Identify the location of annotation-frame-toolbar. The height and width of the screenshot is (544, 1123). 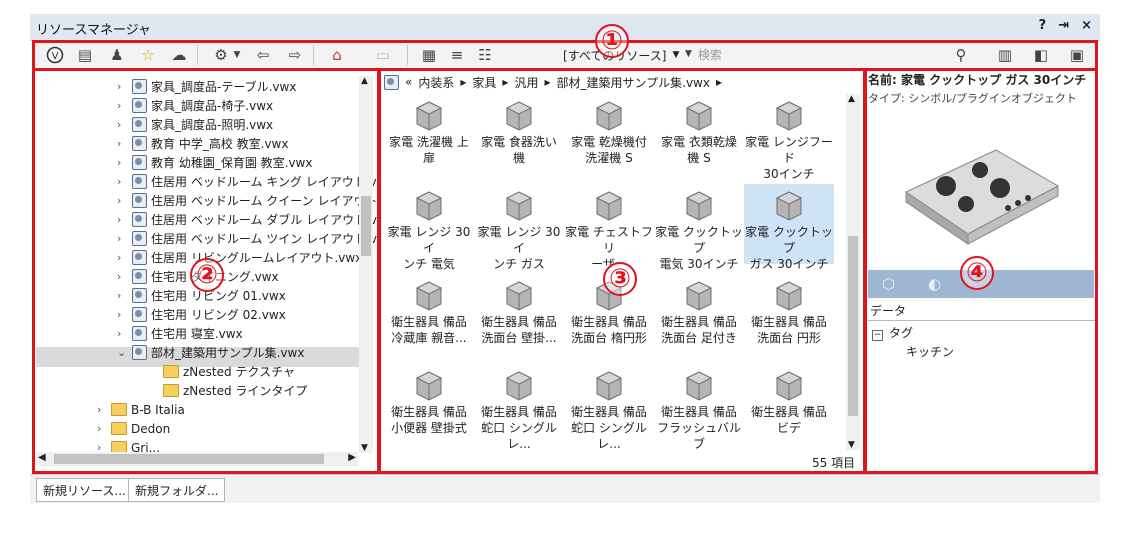
(565, 55).